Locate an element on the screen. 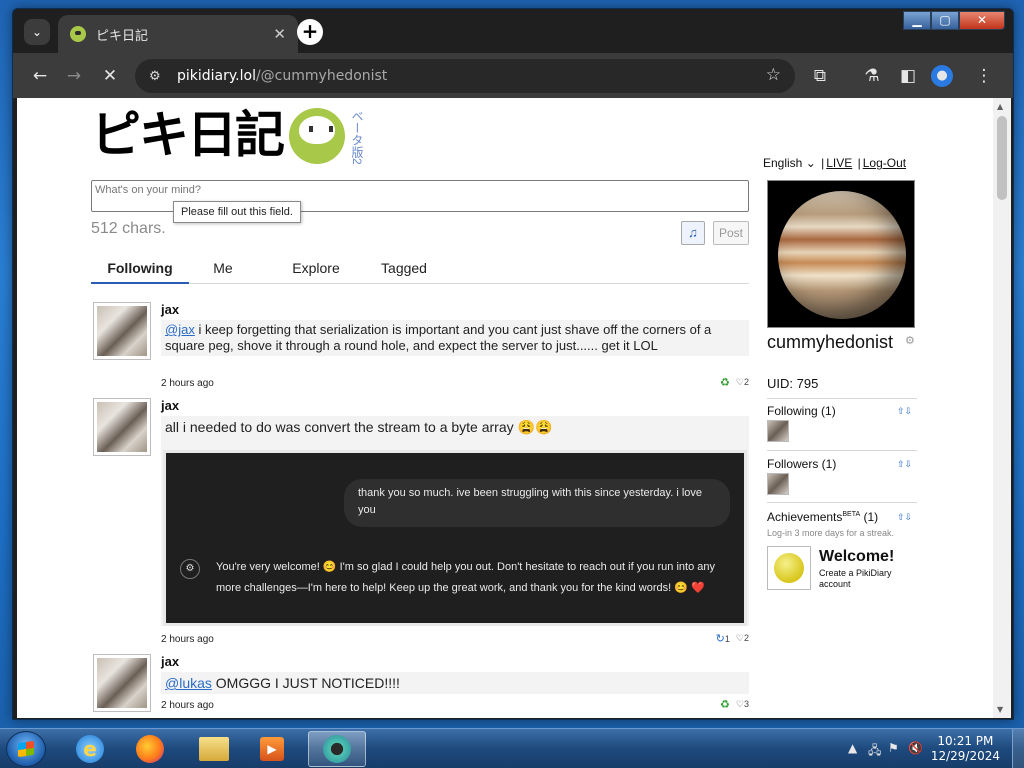  profile-avatar-icon: ● is located at coordinates (942, 76).